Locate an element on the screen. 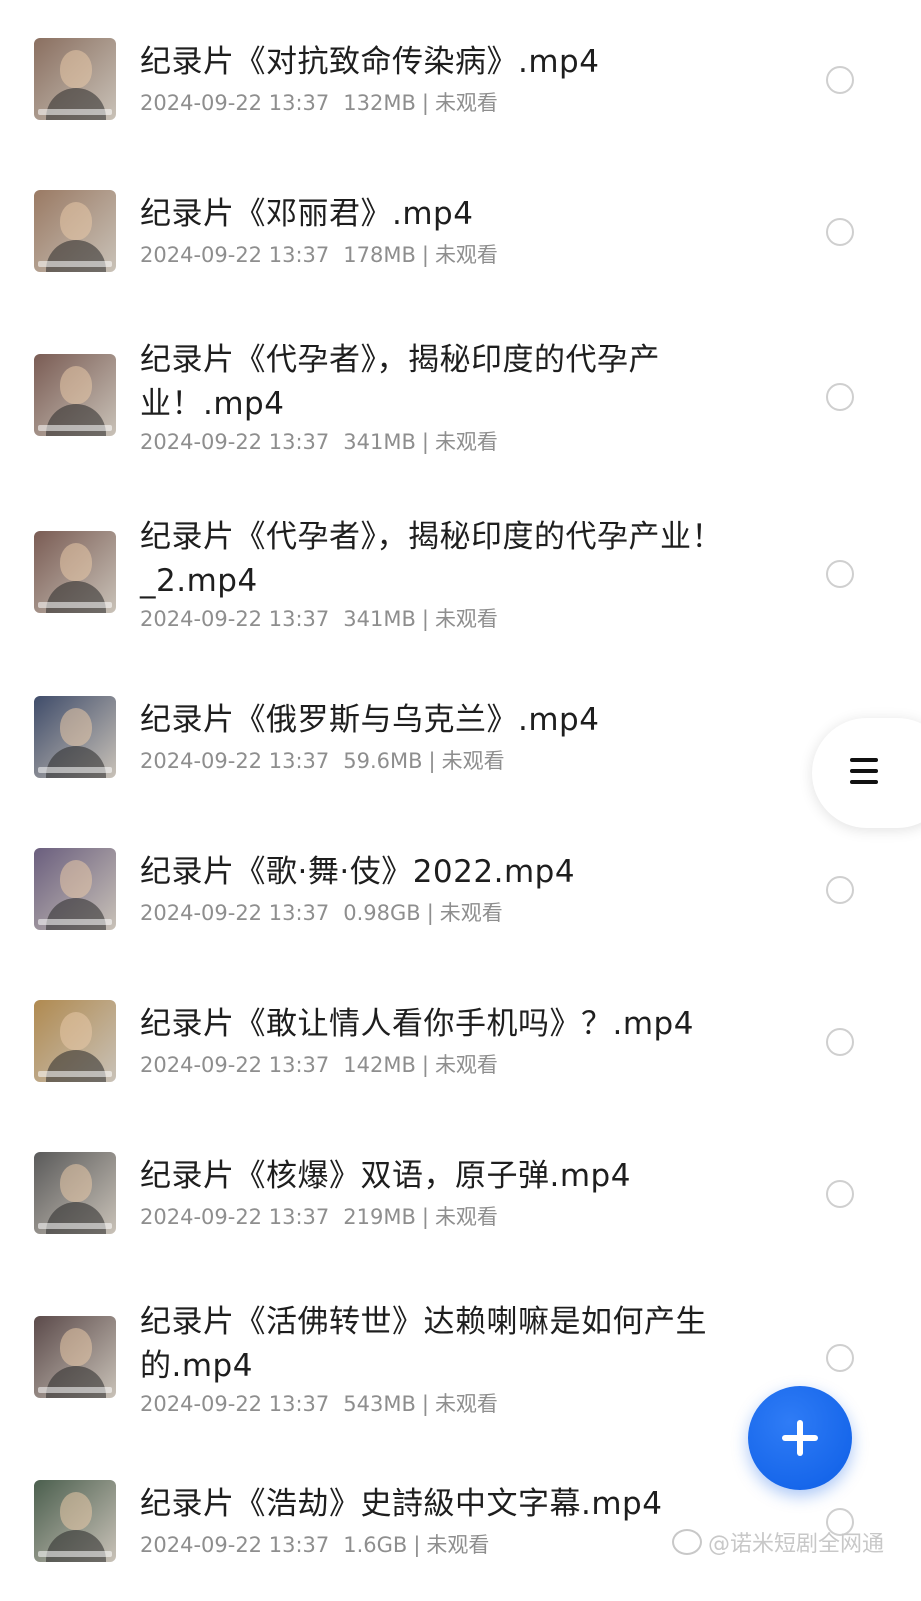 The height and width of the screenshot is (1601, 921). file-title: 纪录片《敢让情人看你手机吗》？.mp4 is located at coordinates (440, 1024).